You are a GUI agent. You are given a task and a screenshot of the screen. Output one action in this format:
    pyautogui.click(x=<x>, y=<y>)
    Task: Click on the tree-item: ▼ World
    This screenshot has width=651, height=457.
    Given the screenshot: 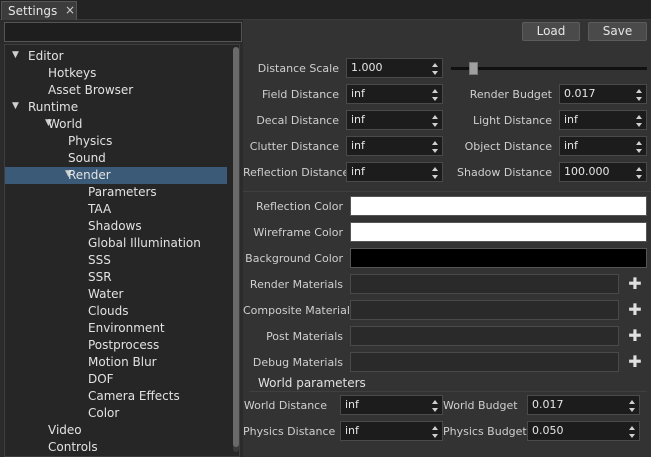 What is the action you would take?
    pyautogui.click(x=116, y=124)
    